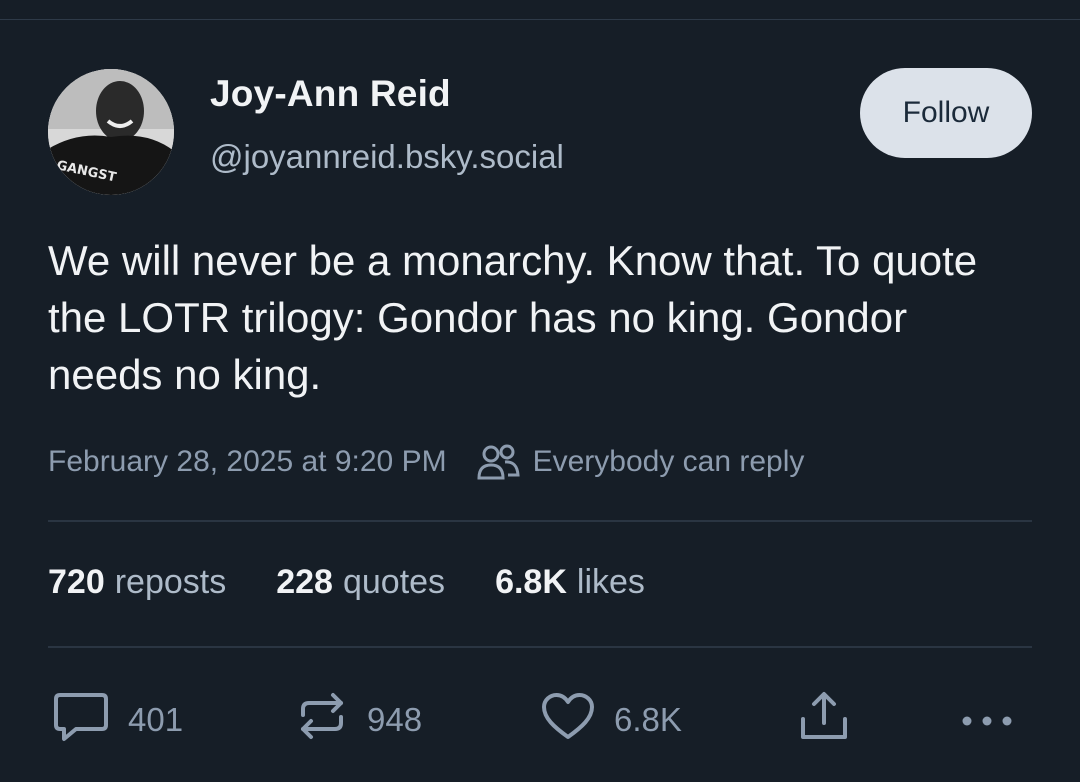  I want to click on repost-button: 948, so click(358, 720).